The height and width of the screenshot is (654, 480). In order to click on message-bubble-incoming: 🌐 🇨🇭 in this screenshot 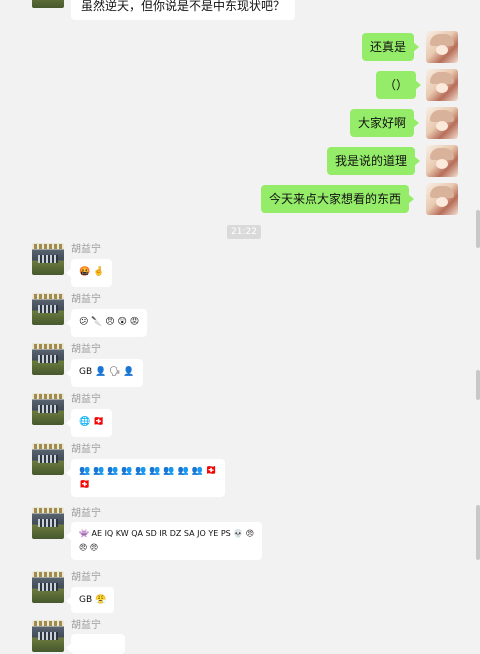, I will do `click(89, 423)`.